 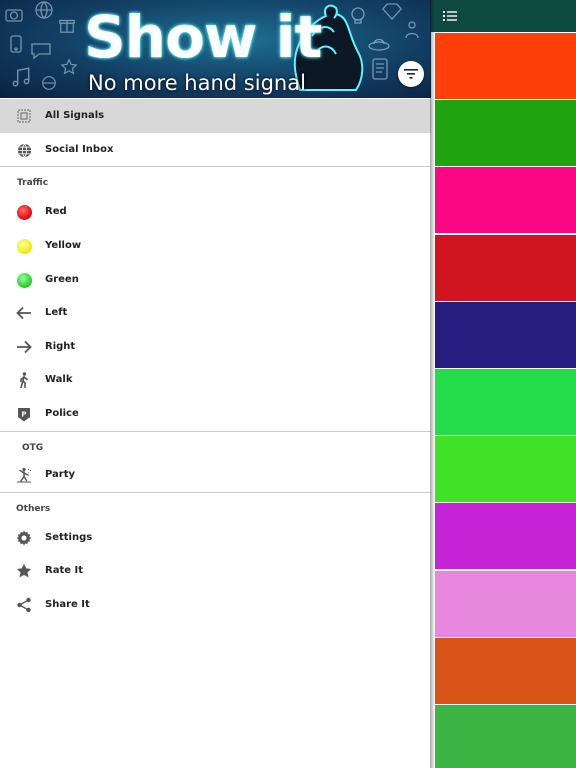 I want to click on menu-item-label: Red, so click(x=56, y=211).